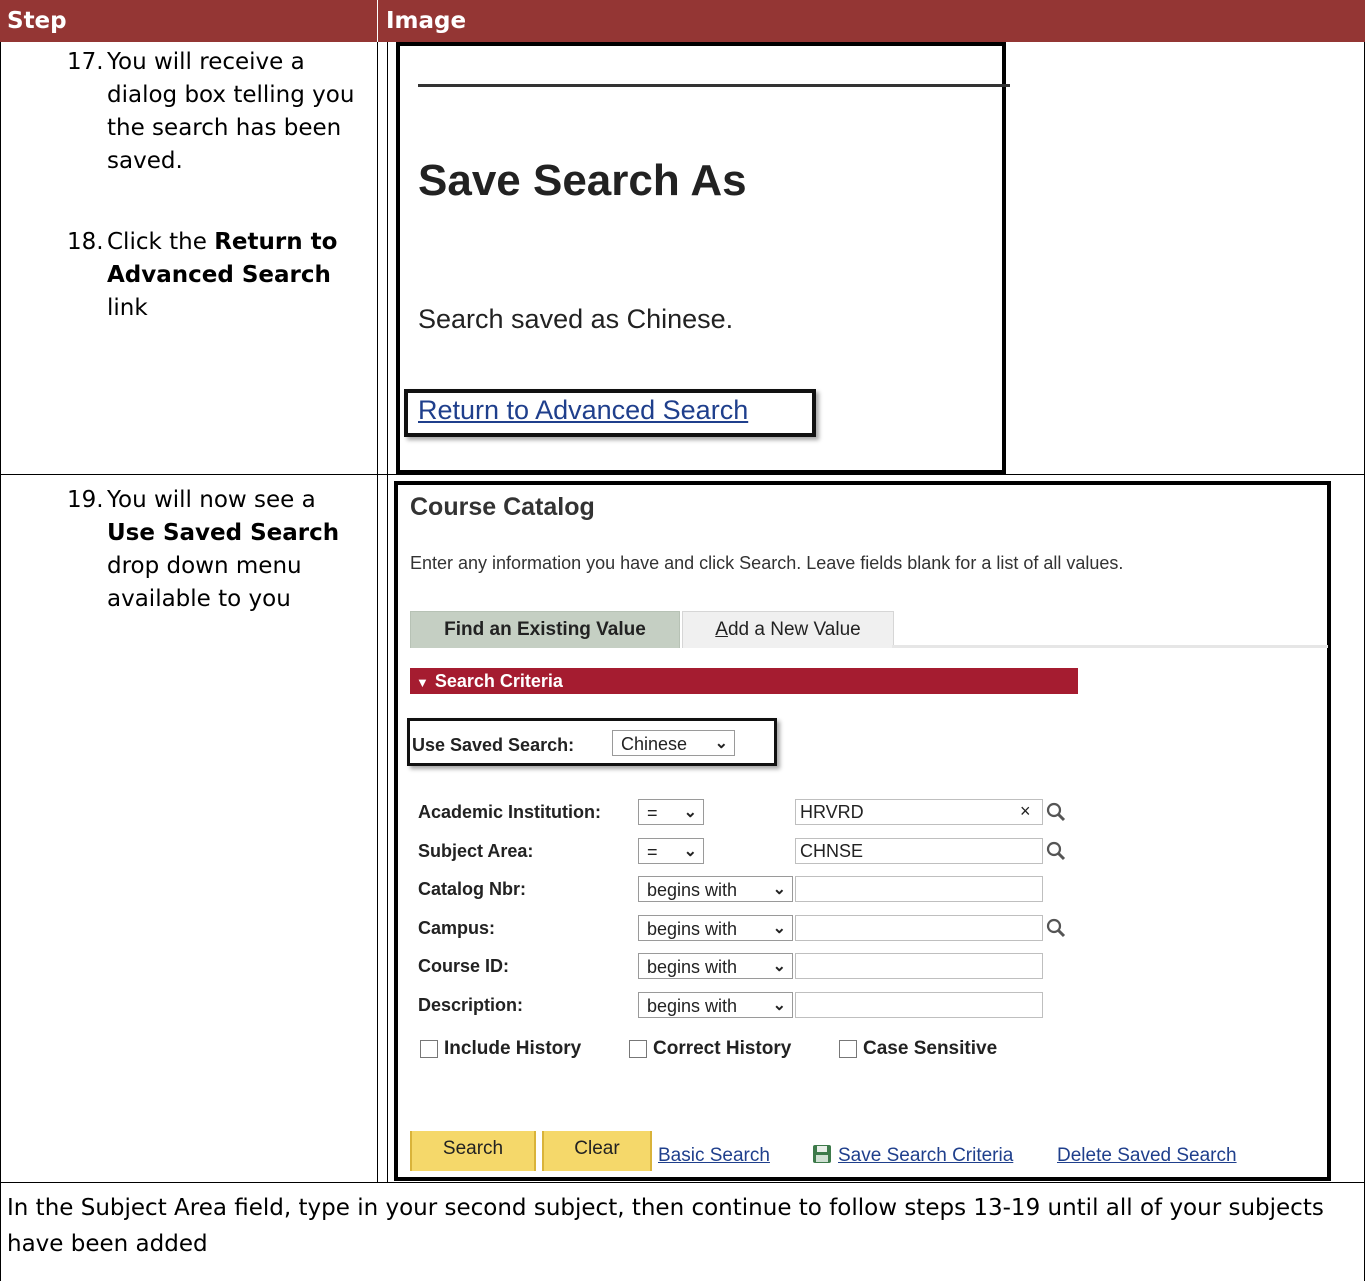 The height and width of the screenshot is (1281, 1365). I want to click on basic-search-link: Basic Search, so click(714, 1156).